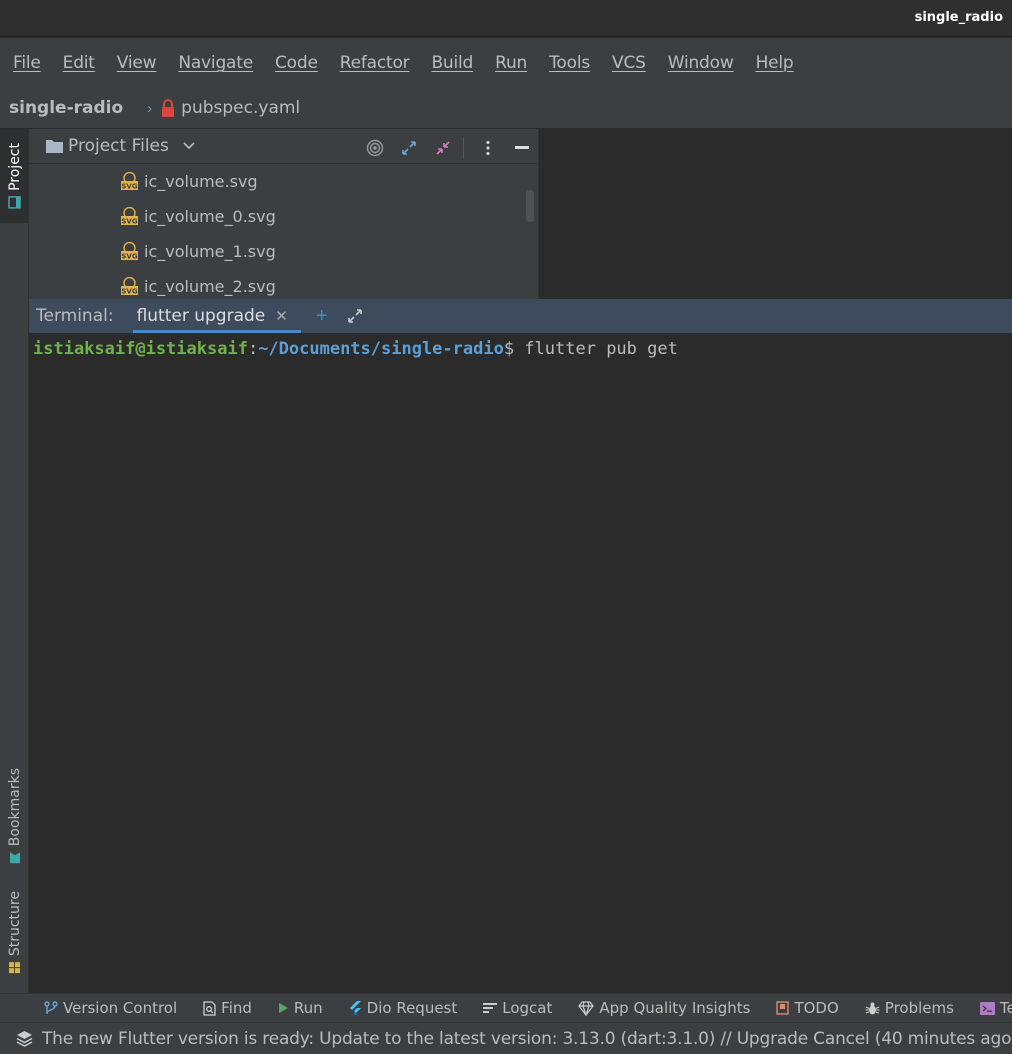 Image resolution: width=1012 pixels, height=1054 pixels. I want to click on tool-dio-request: Dio Request, so click(403, 1008).